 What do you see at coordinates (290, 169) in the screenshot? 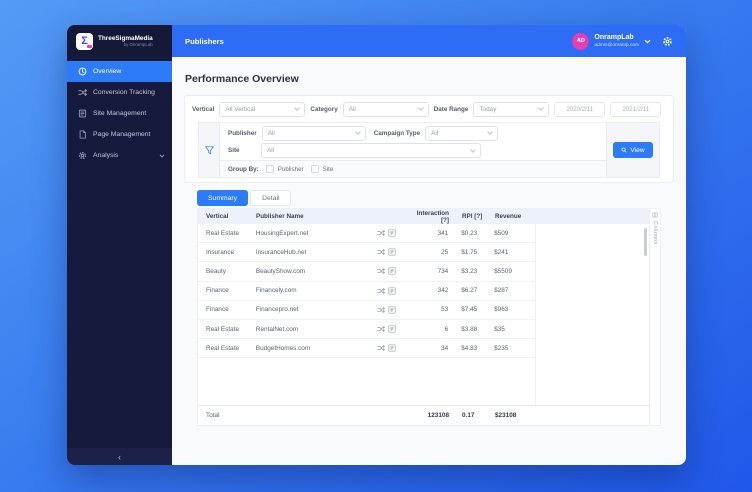
I see `publisher-checkbox-label: Publisher` at bounding box center [290, 169].